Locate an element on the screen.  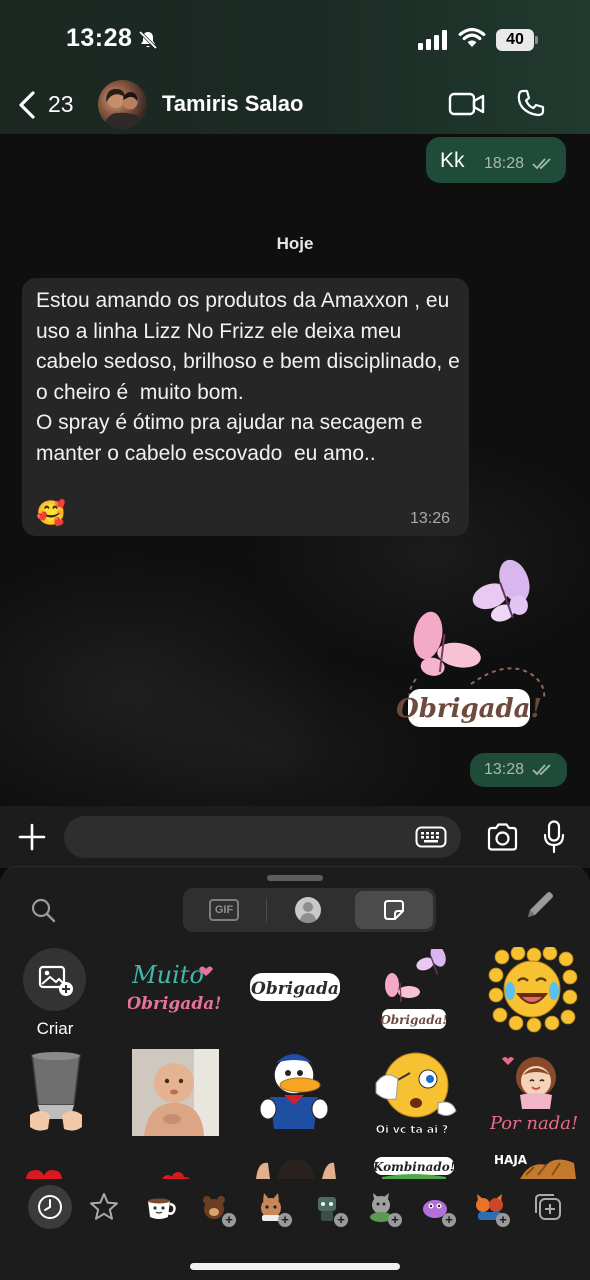
top-bar: 13:28 40 23 Tamiris Salao is located at coordinates (295, 67).